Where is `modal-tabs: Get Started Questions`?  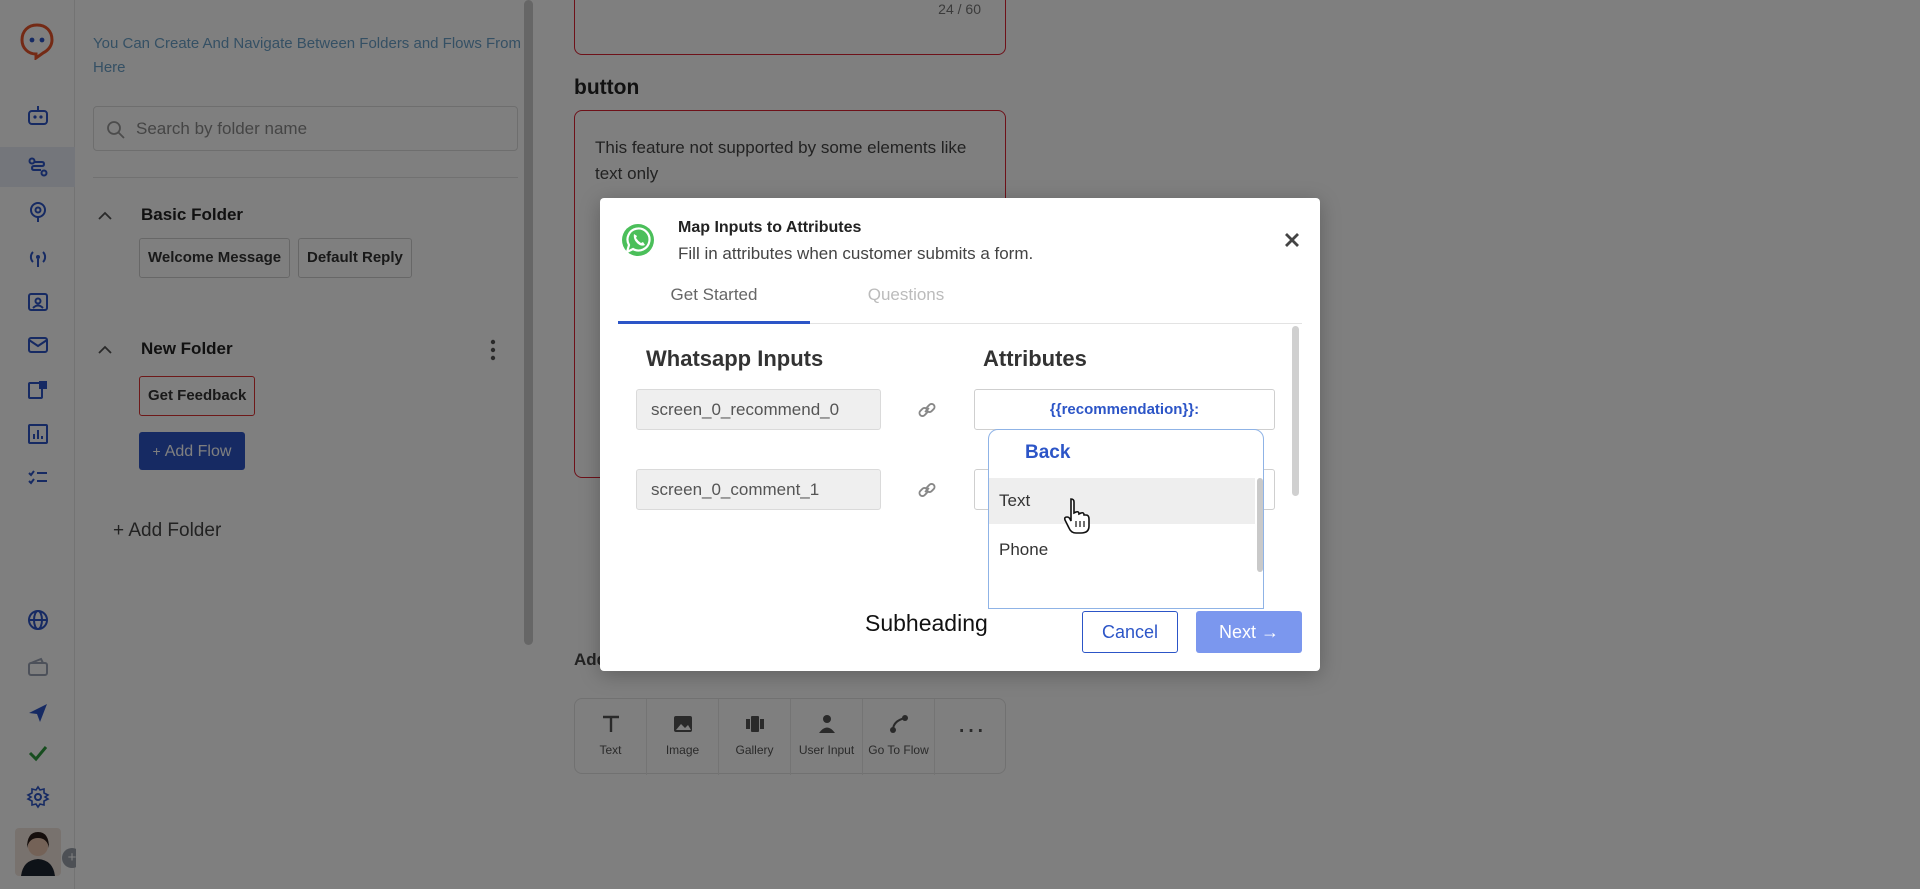 modal-tabs: Get Started Questions is located at coordinates (960, 303).